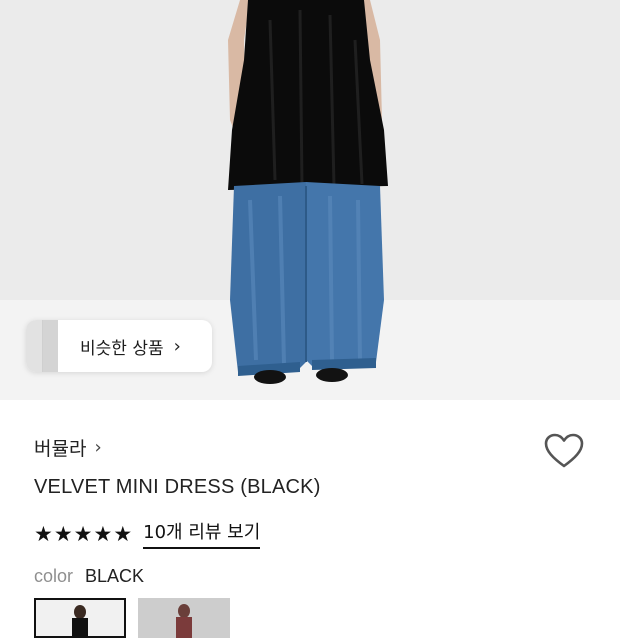  Describe the element at coordinates (122, 348) in the screenshot. I see `similar-products-label: 비슷한 상품` at that location.